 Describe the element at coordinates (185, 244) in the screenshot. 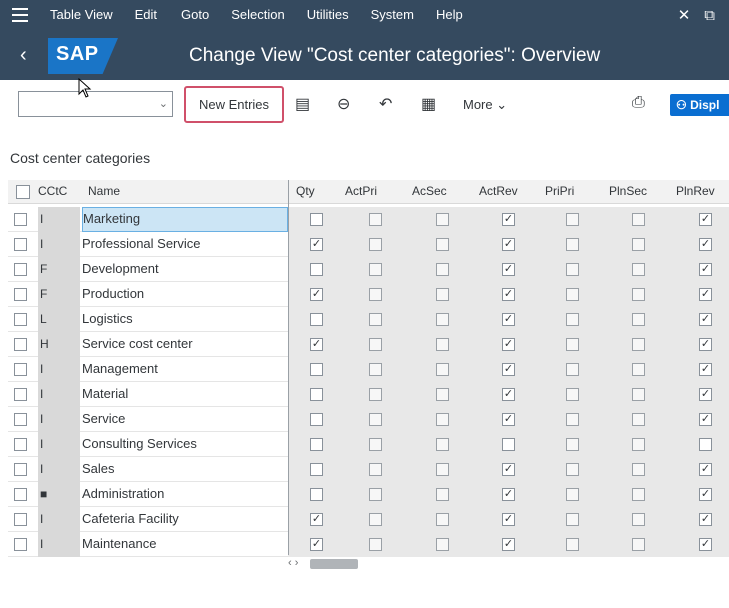

I see `name-cell: Professional Service` at that location.